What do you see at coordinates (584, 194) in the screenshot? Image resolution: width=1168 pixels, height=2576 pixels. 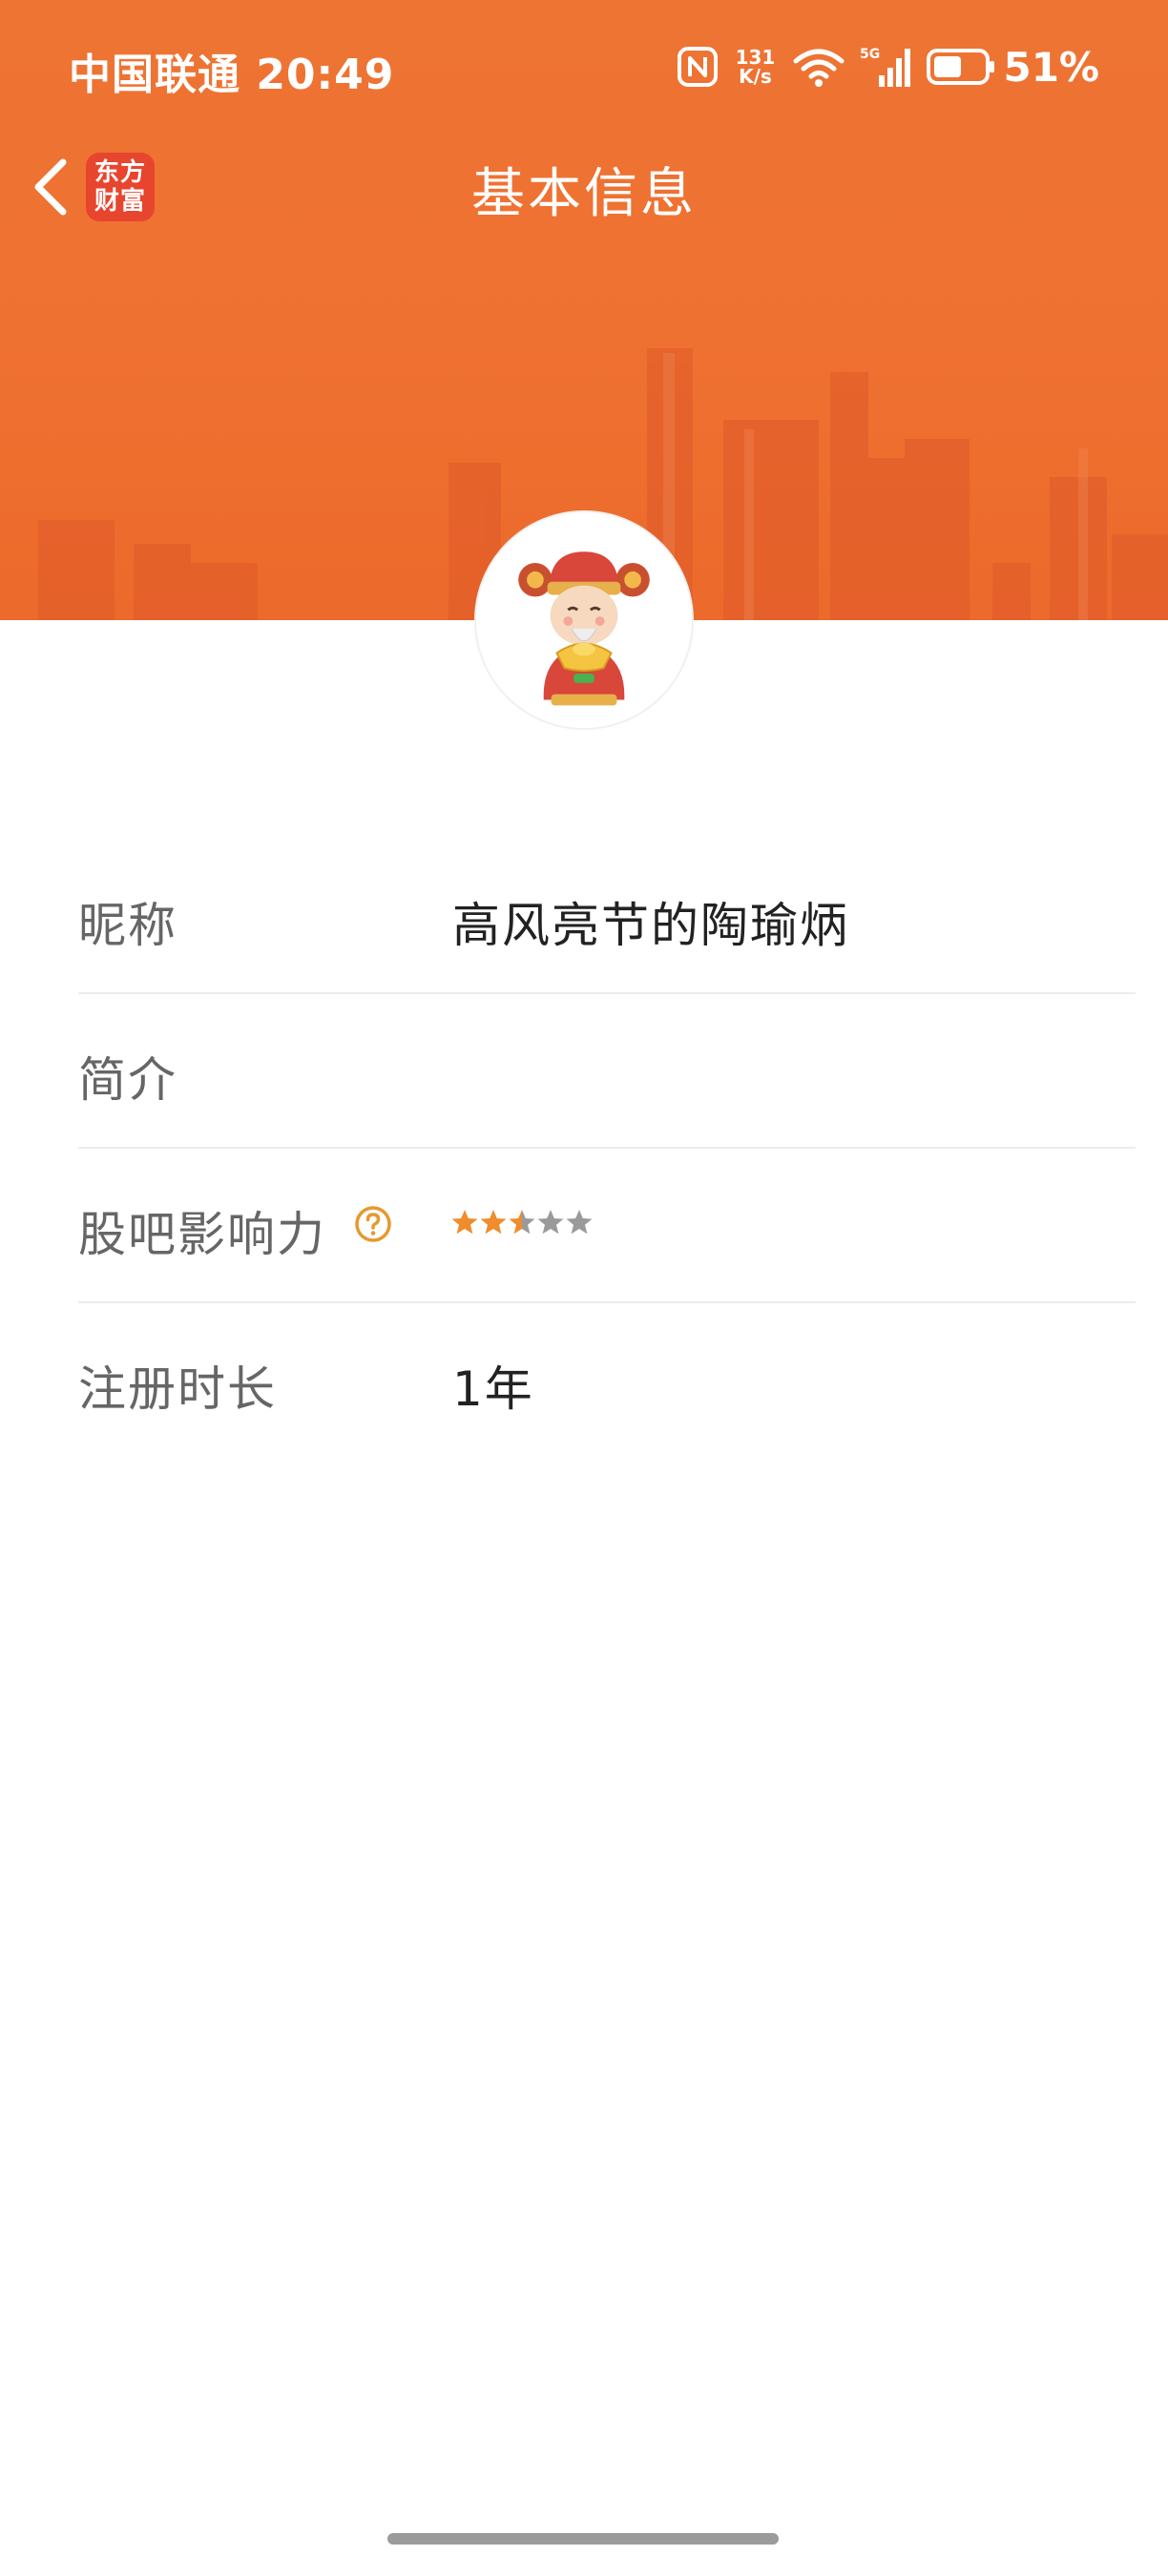 I see `page-title: 基本信息` at bounding box center [584, 194].